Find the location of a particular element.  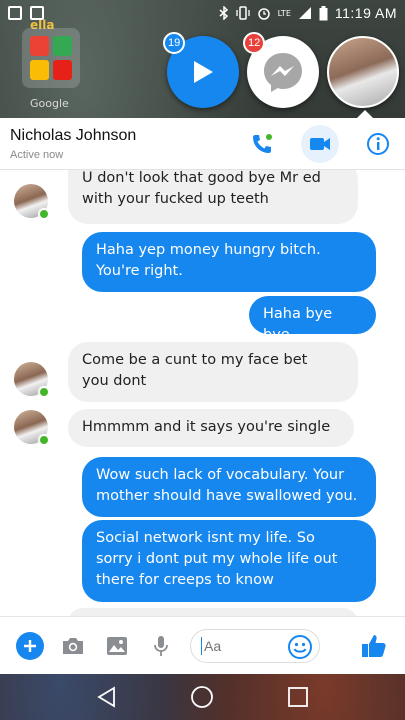

unread-badge: 19 is located at coordinates (174, 43).